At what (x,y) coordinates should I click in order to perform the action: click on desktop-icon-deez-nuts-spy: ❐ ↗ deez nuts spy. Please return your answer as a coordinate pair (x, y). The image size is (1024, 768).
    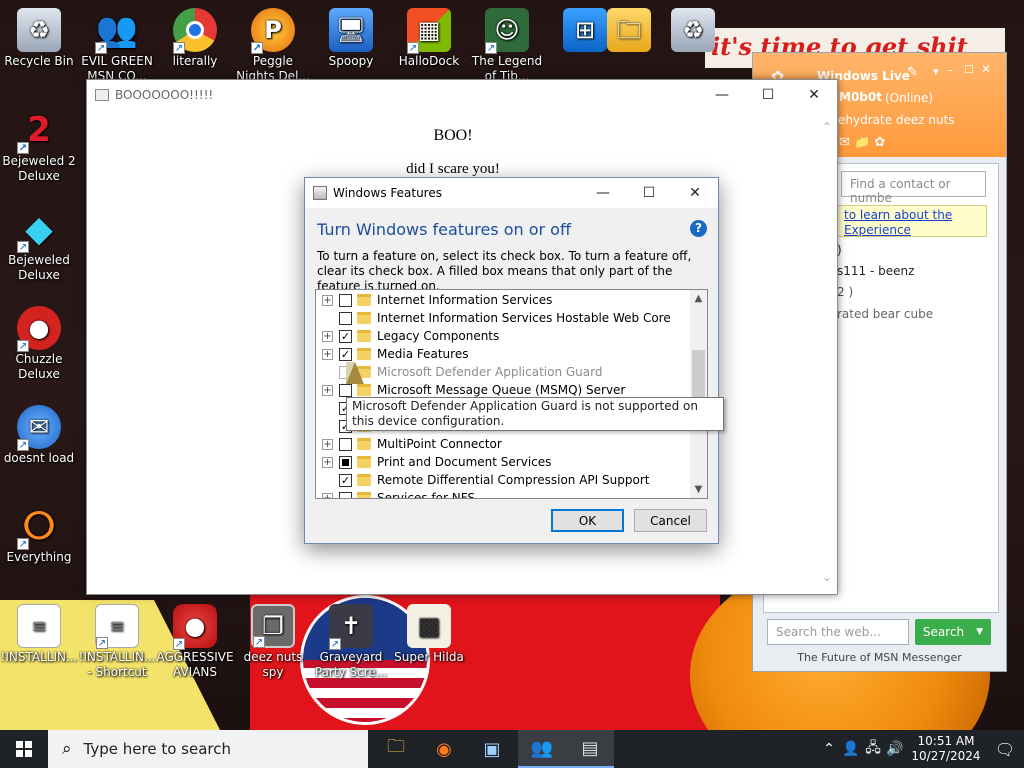
    Looking at the image, I should click on (273, 642).